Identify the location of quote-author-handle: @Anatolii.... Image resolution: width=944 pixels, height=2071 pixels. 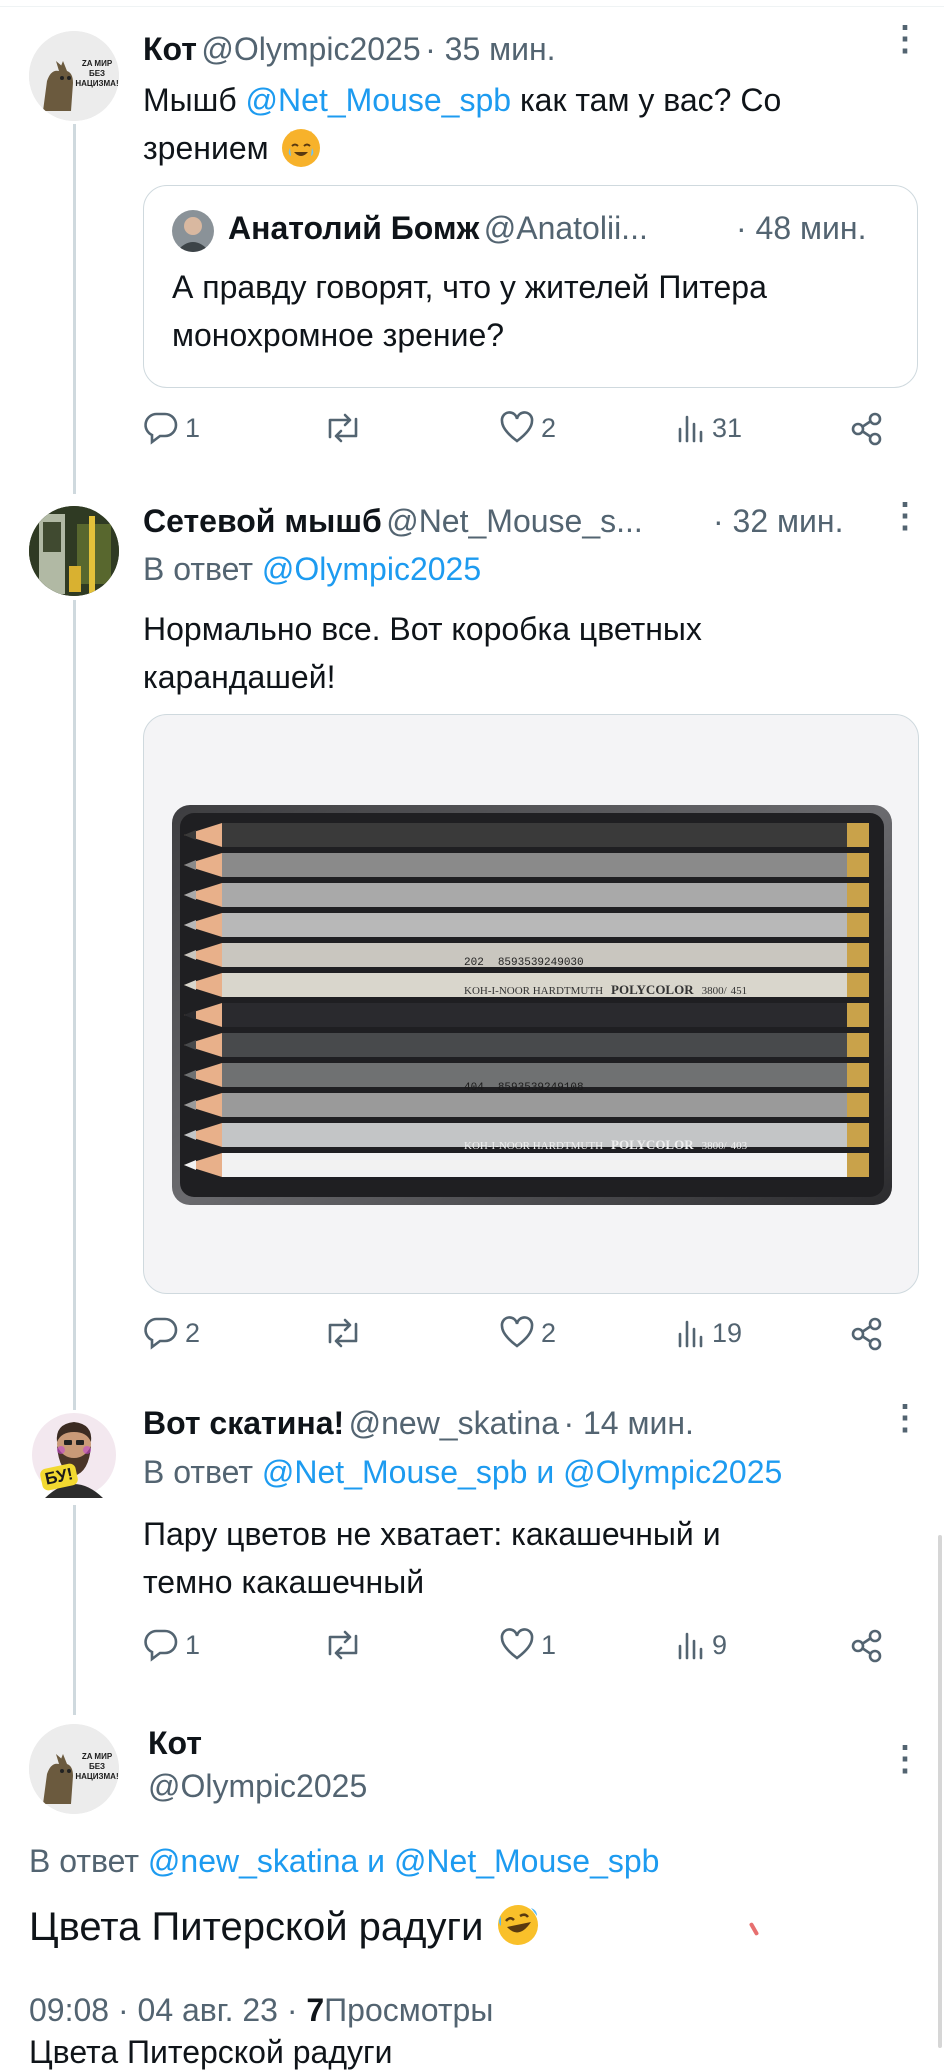
(565, 228).